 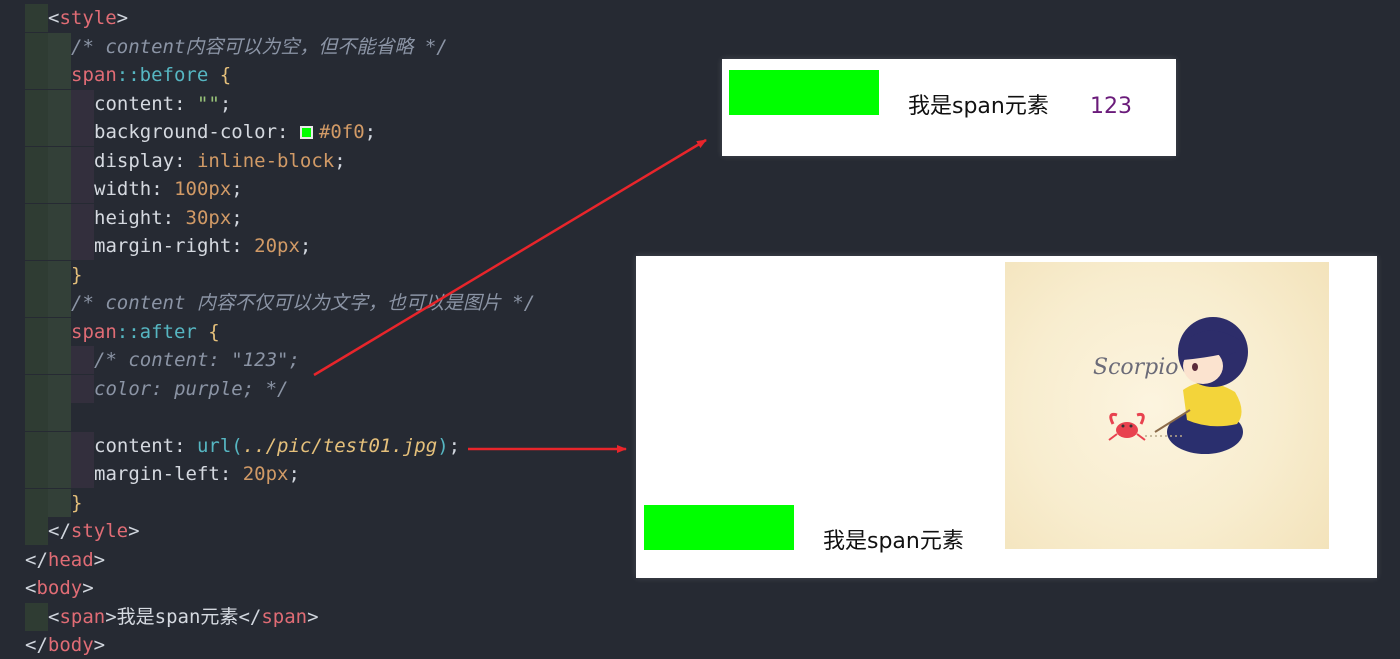 What do you see at coordinates (145, 160) in the screenshot?
I see `code-token: display:` at bounding box center [145, 160].